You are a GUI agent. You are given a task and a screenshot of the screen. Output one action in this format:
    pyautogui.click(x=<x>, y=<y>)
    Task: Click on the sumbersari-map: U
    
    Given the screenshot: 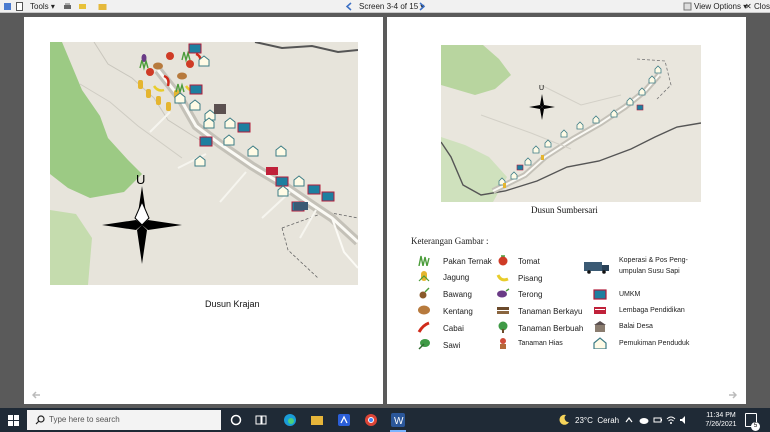 What is the action you would take?
    pyautogui.click(x=571, y=123)
    